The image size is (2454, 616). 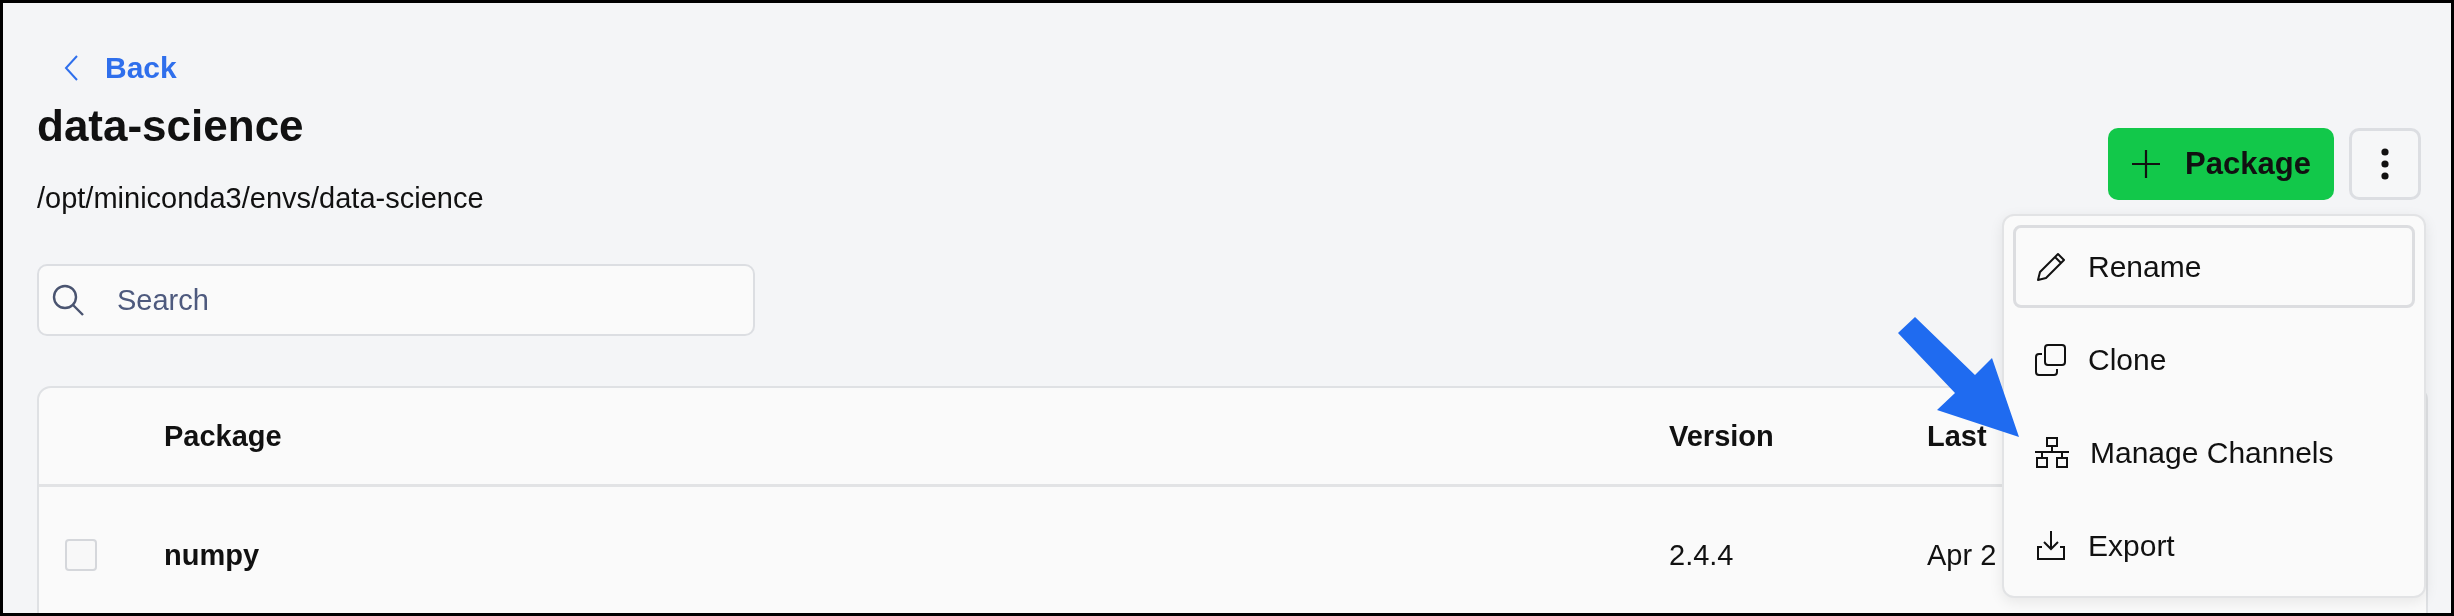 I want to click on back-link: Back, so click(x=107, y=68).